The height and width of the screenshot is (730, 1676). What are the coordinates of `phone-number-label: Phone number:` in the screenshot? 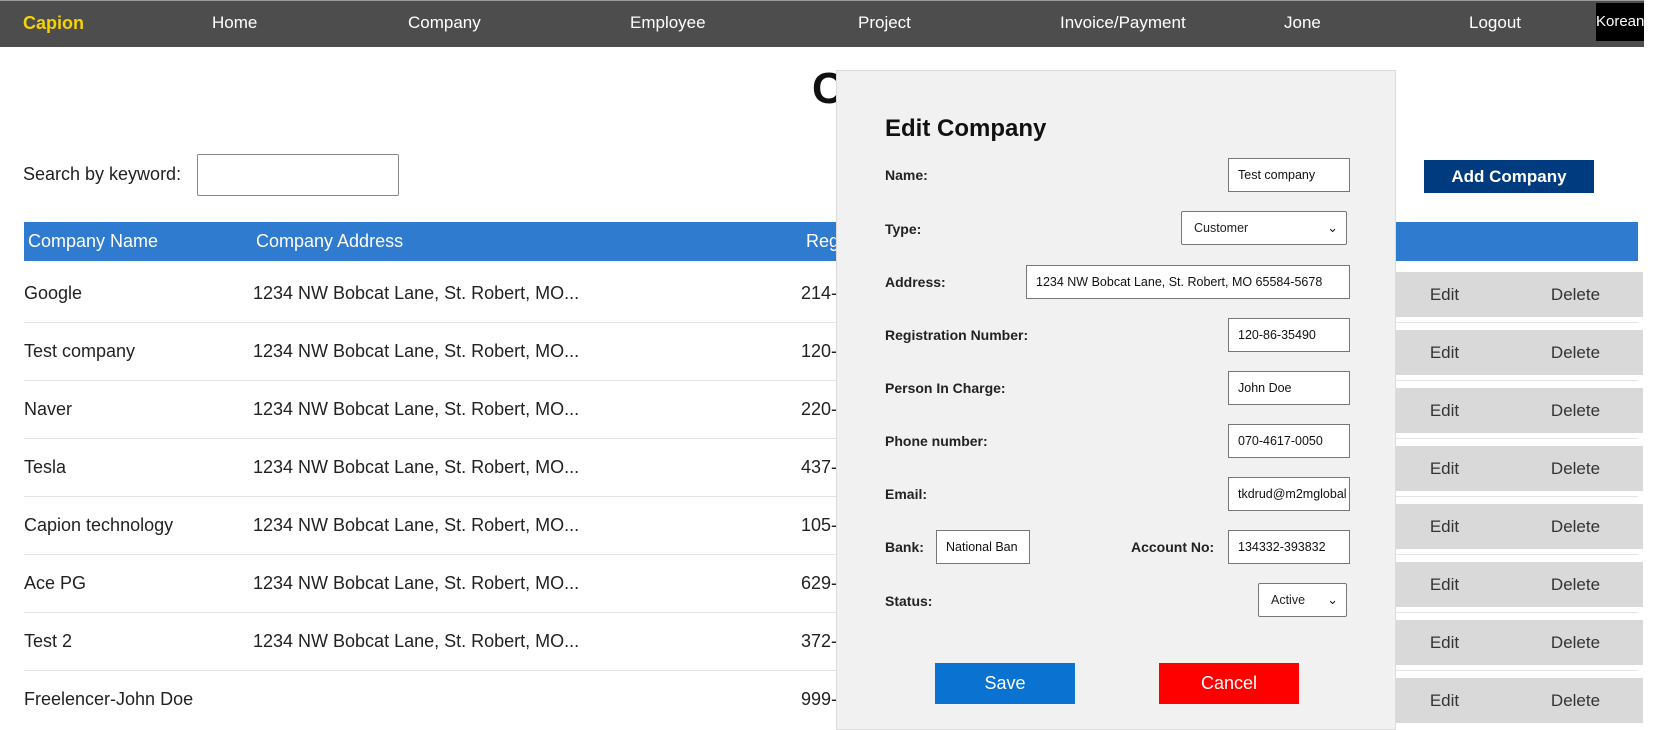 It's located at (936, 441).